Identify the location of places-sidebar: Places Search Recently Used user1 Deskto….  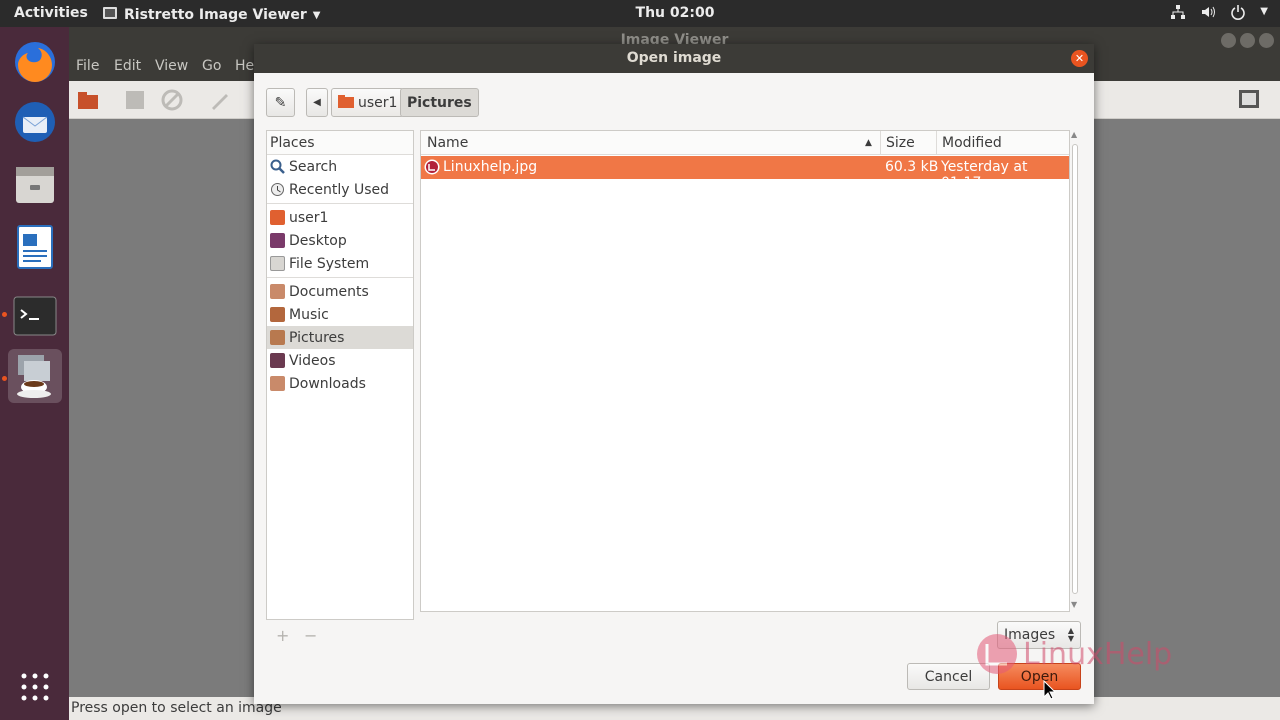
(340, 375).